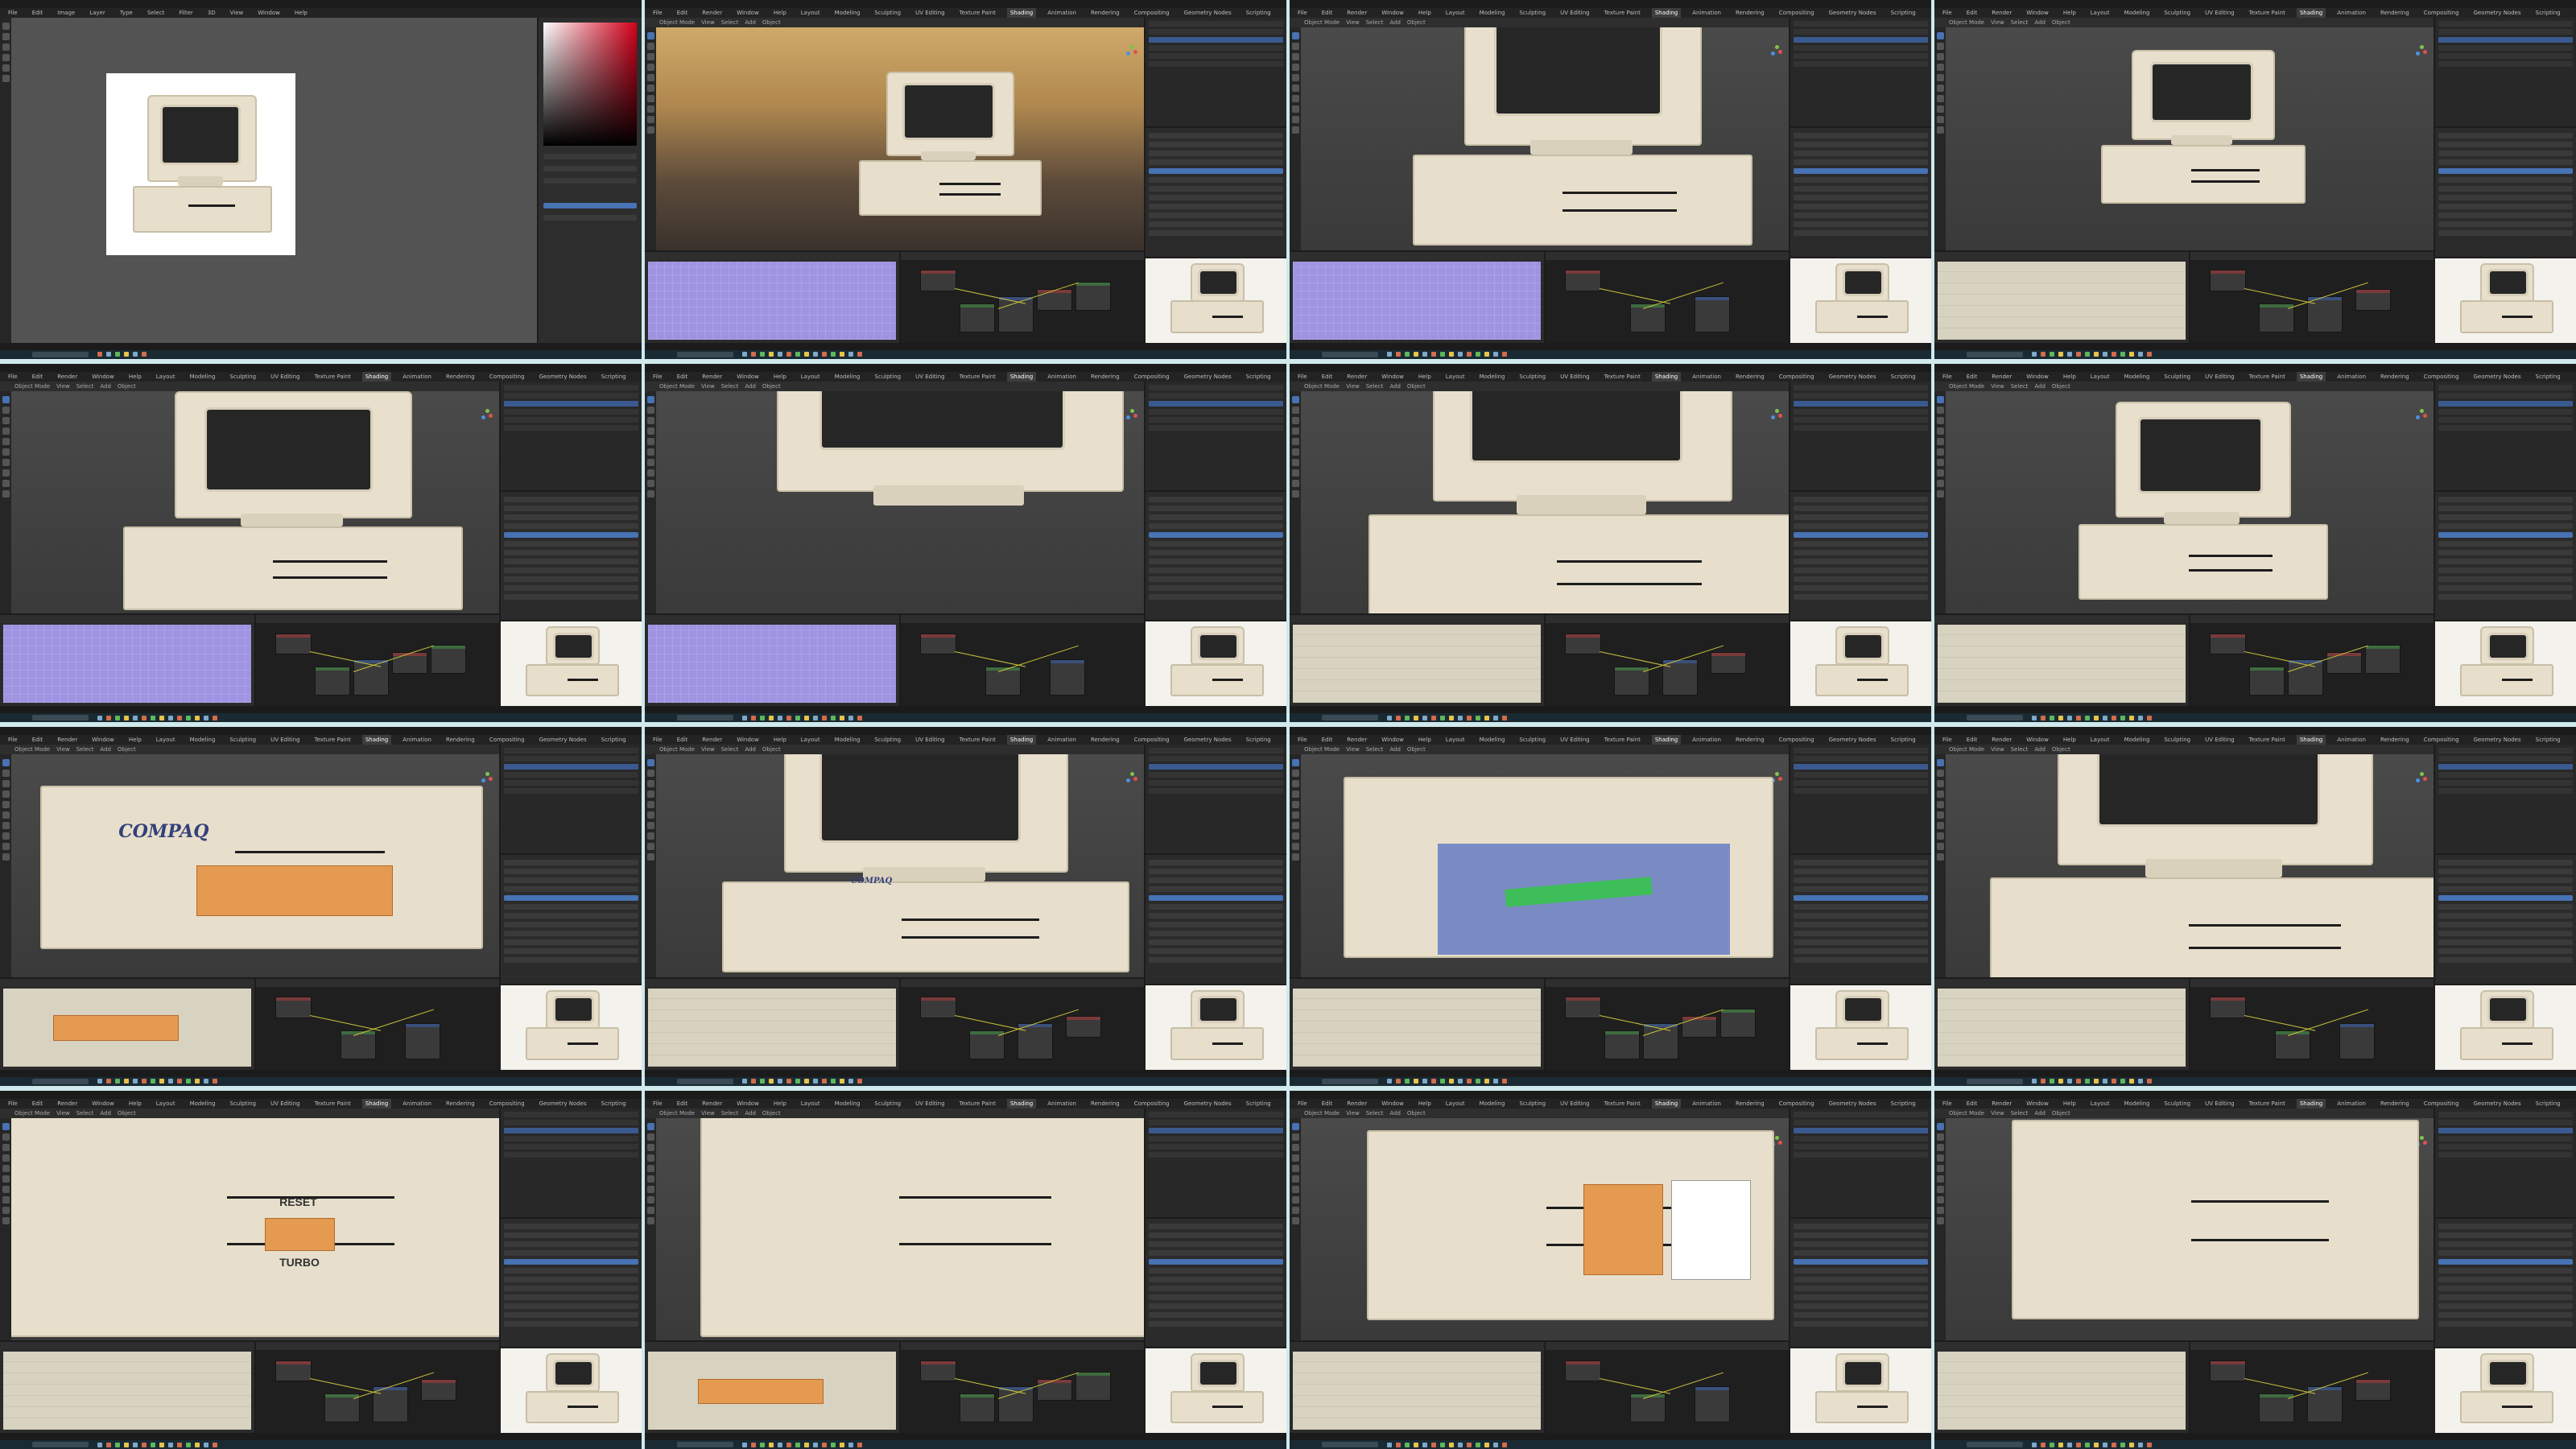 The width and height of the screenshot is (2576, 1449). I want to click on blender-menu-item: File, so click(13, 377).